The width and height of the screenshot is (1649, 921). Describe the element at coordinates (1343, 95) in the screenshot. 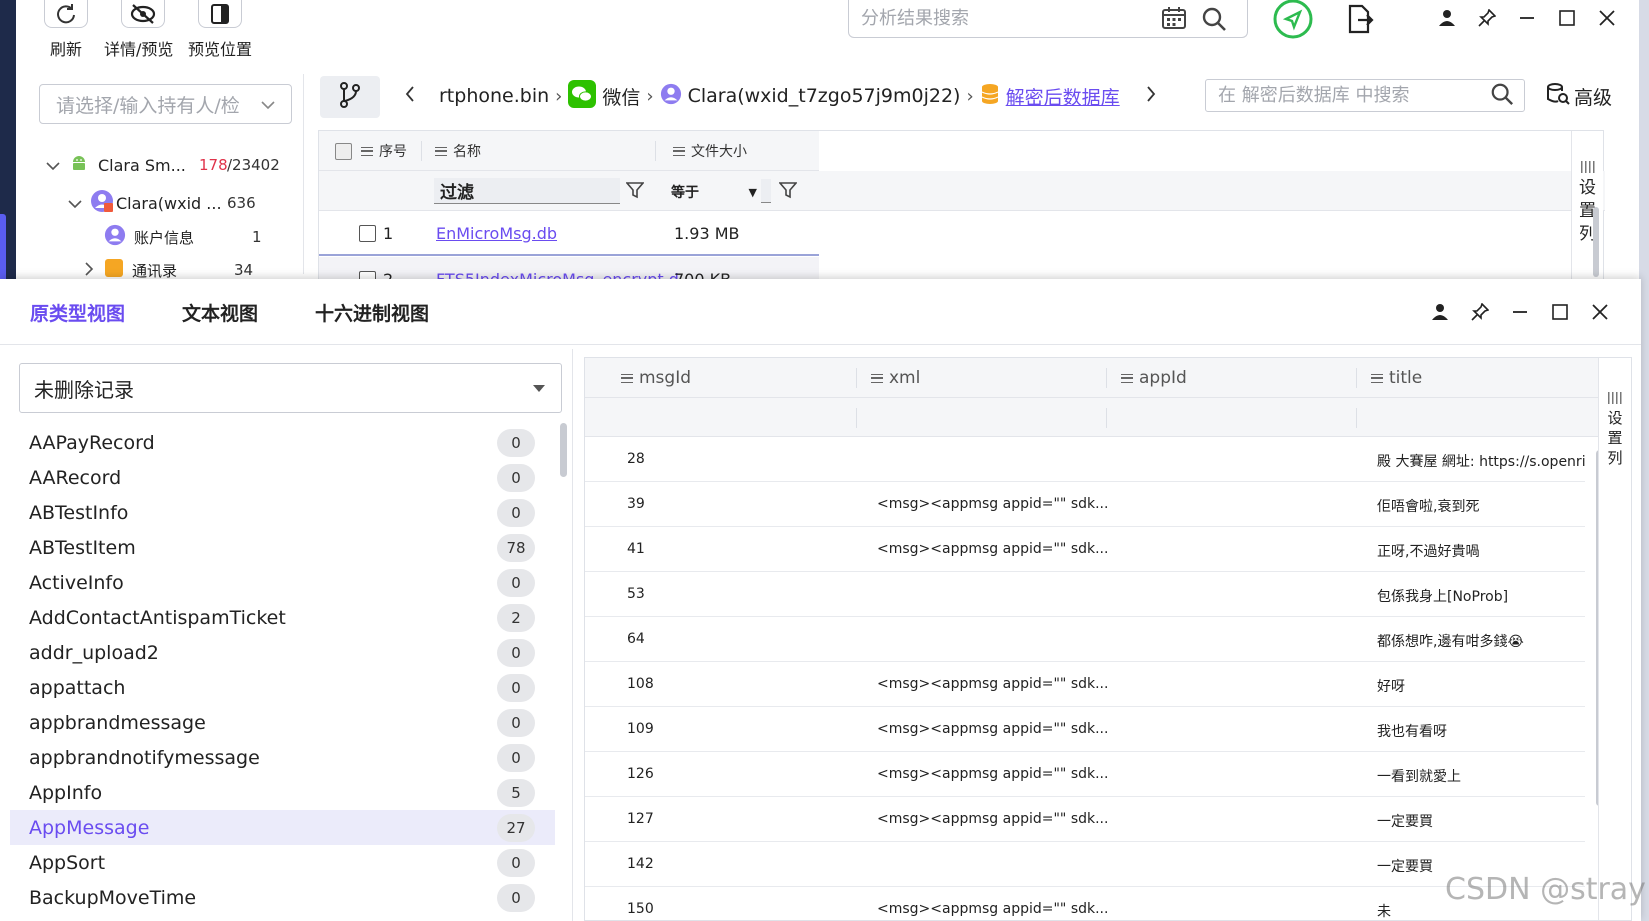

I see `db-search-input` at that location.